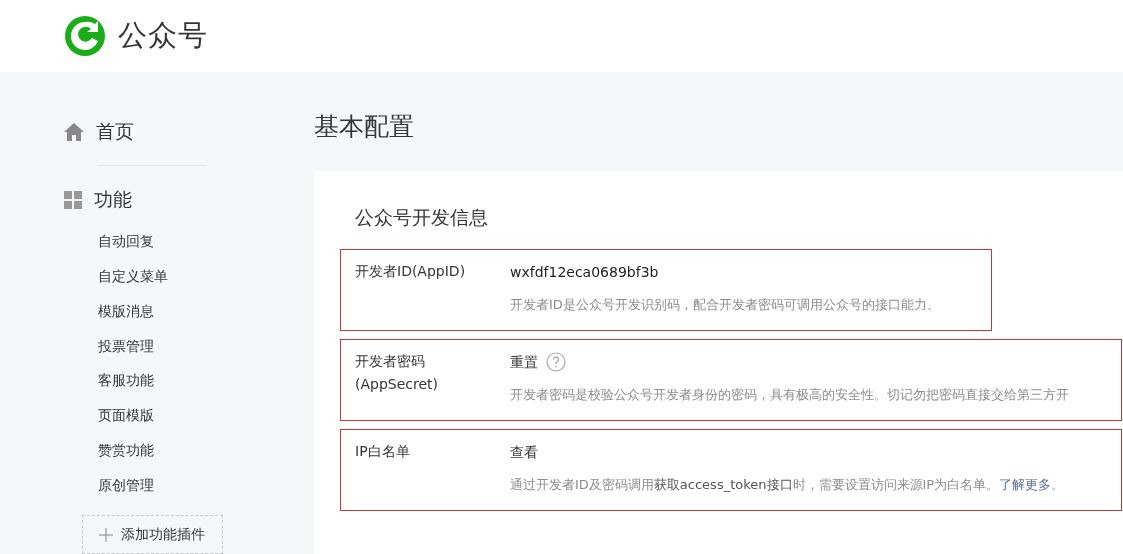 The width and height of the screenshot is (1123, 554). What do you see at coordinates (152, 534) in the screenshot?
I see `add-plugin-button: 添加功能插件` at bounding box center [152, 534].